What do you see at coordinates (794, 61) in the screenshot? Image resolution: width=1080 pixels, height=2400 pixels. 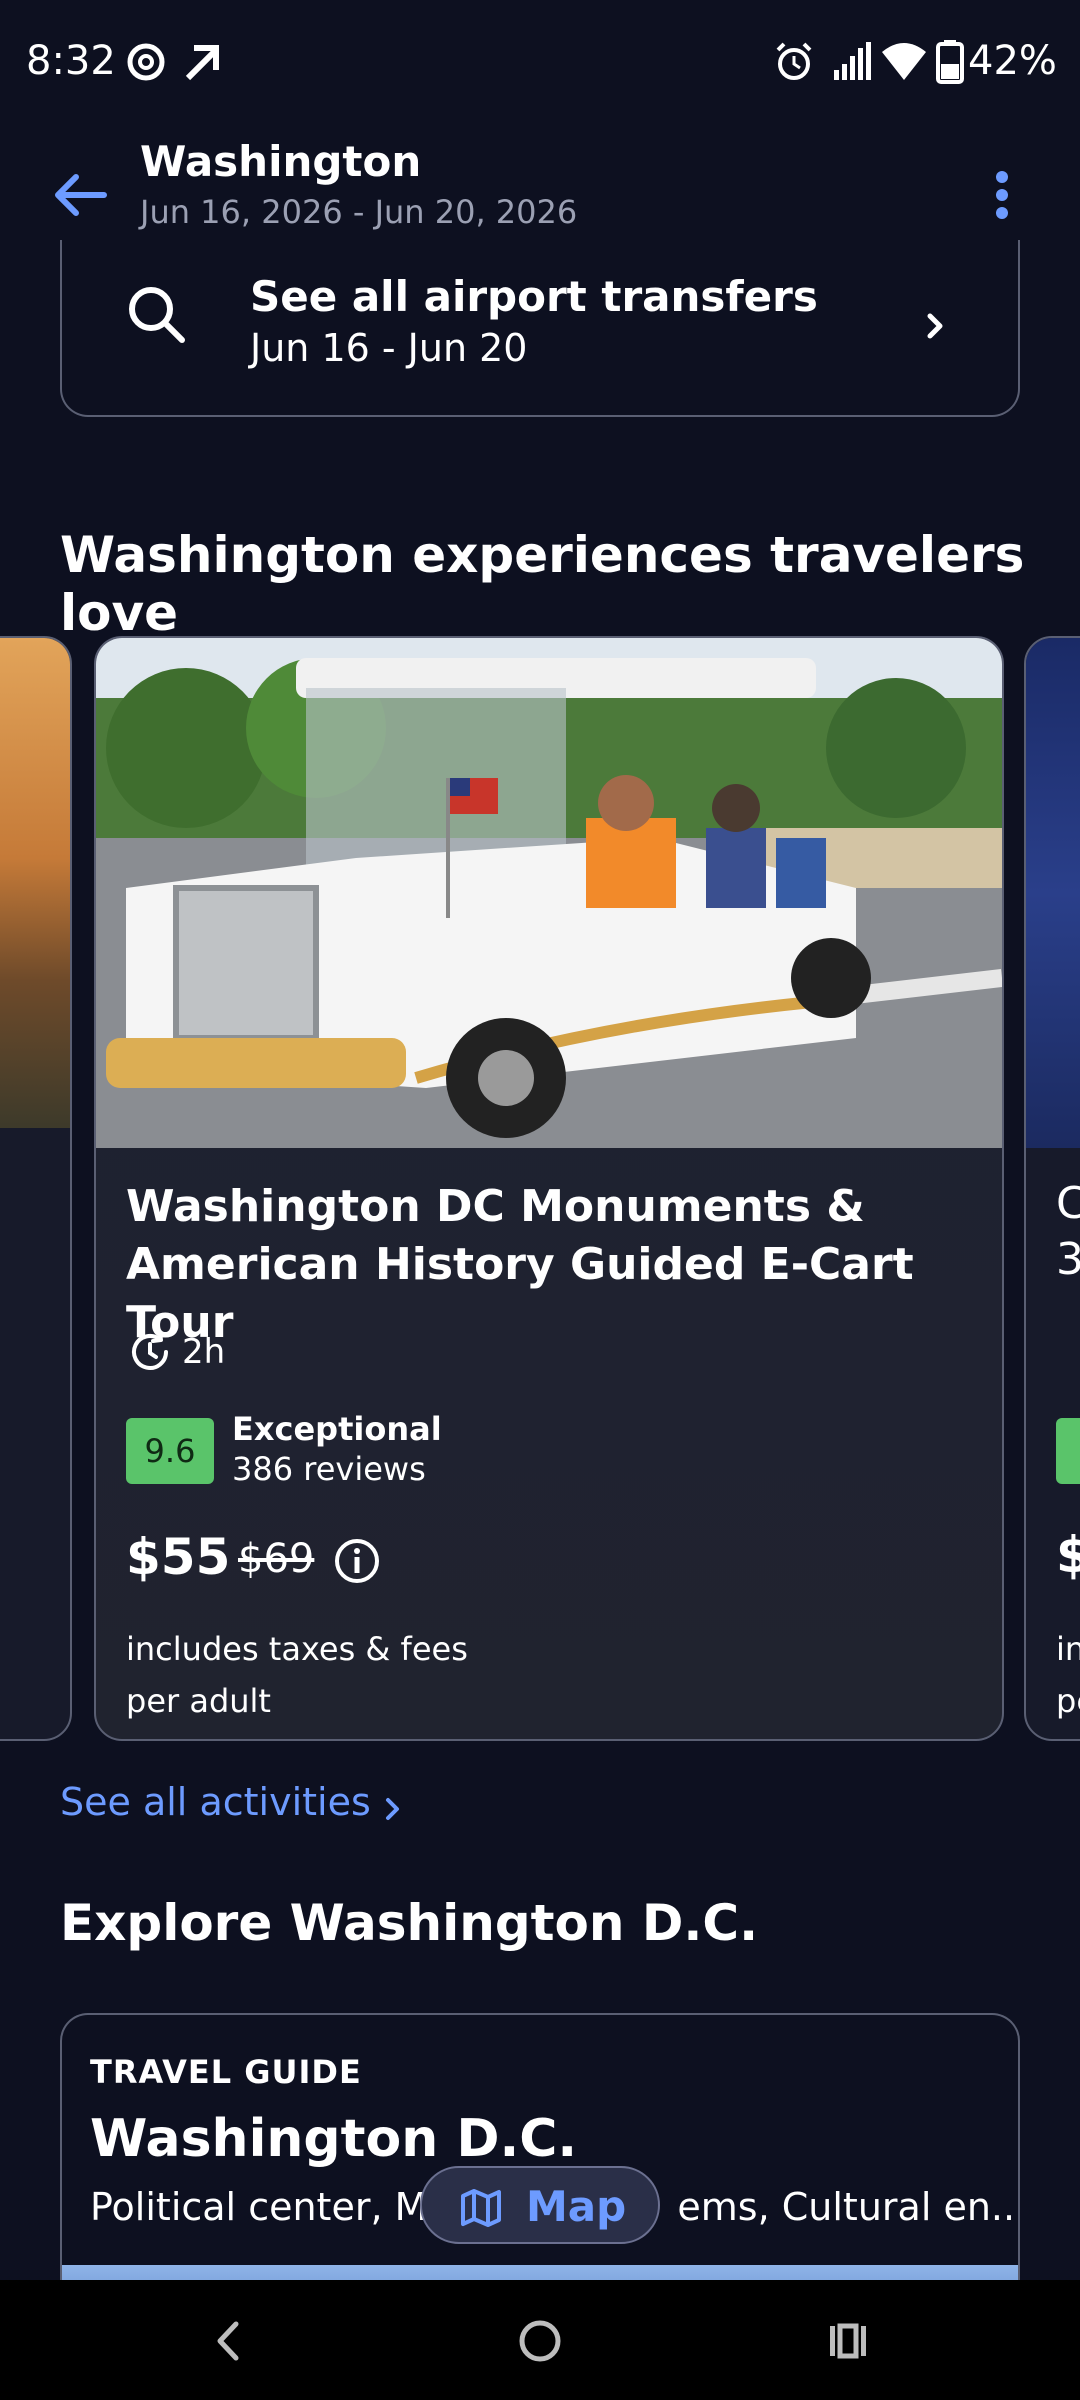 I see `alarm-icon` at bounding box center [794, 61].